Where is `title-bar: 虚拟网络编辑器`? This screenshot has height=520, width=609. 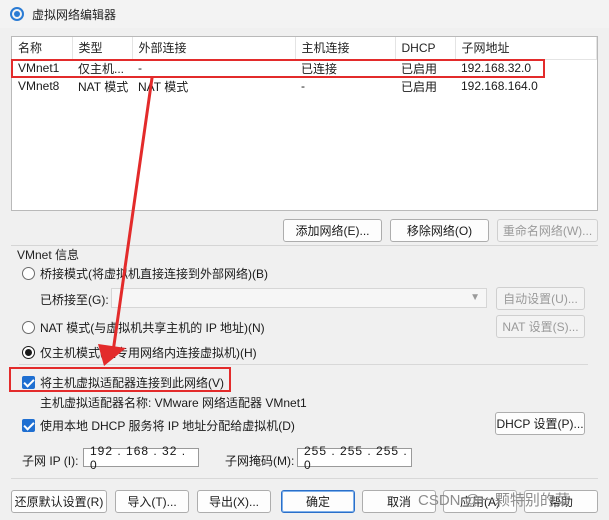
title-bar: 虚拟网络编辑器 is located at coordinates (304, 14).